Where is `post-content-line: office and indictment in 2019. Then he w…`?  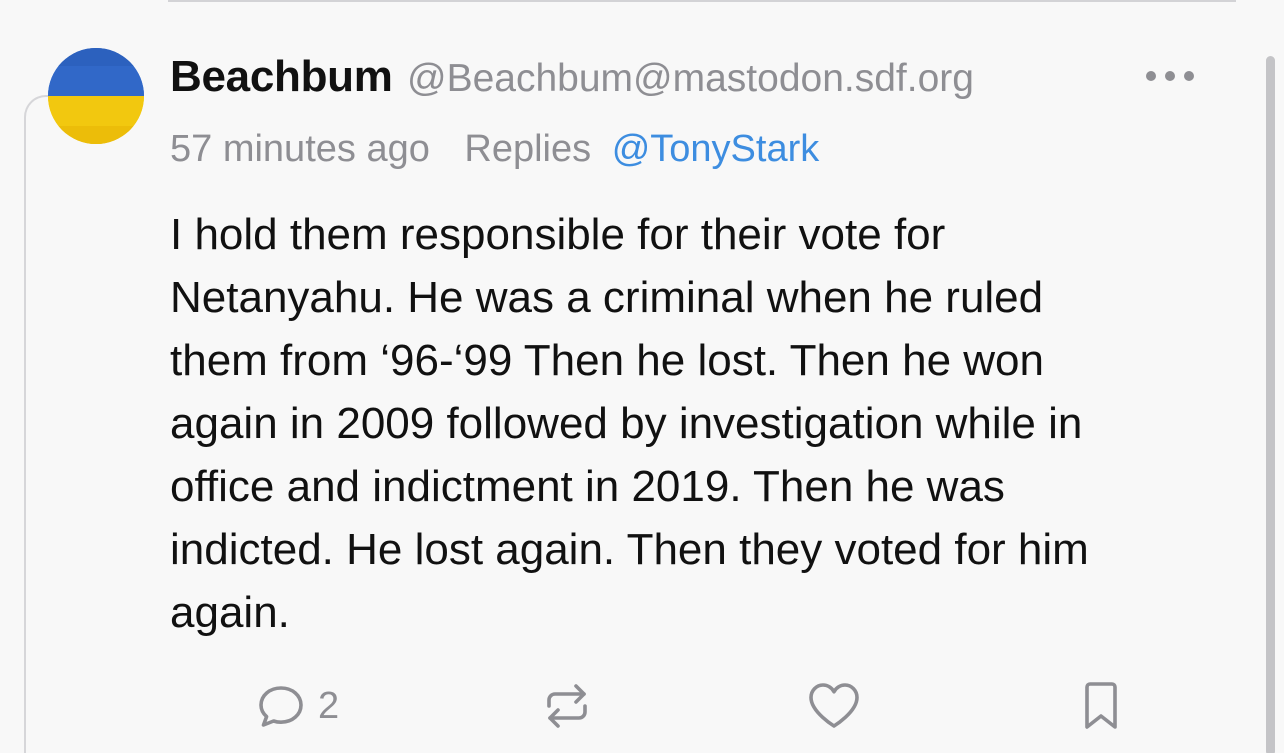
post-content-line: office and indictment in 2019. Then he w… is located at coordinates (587, 486).